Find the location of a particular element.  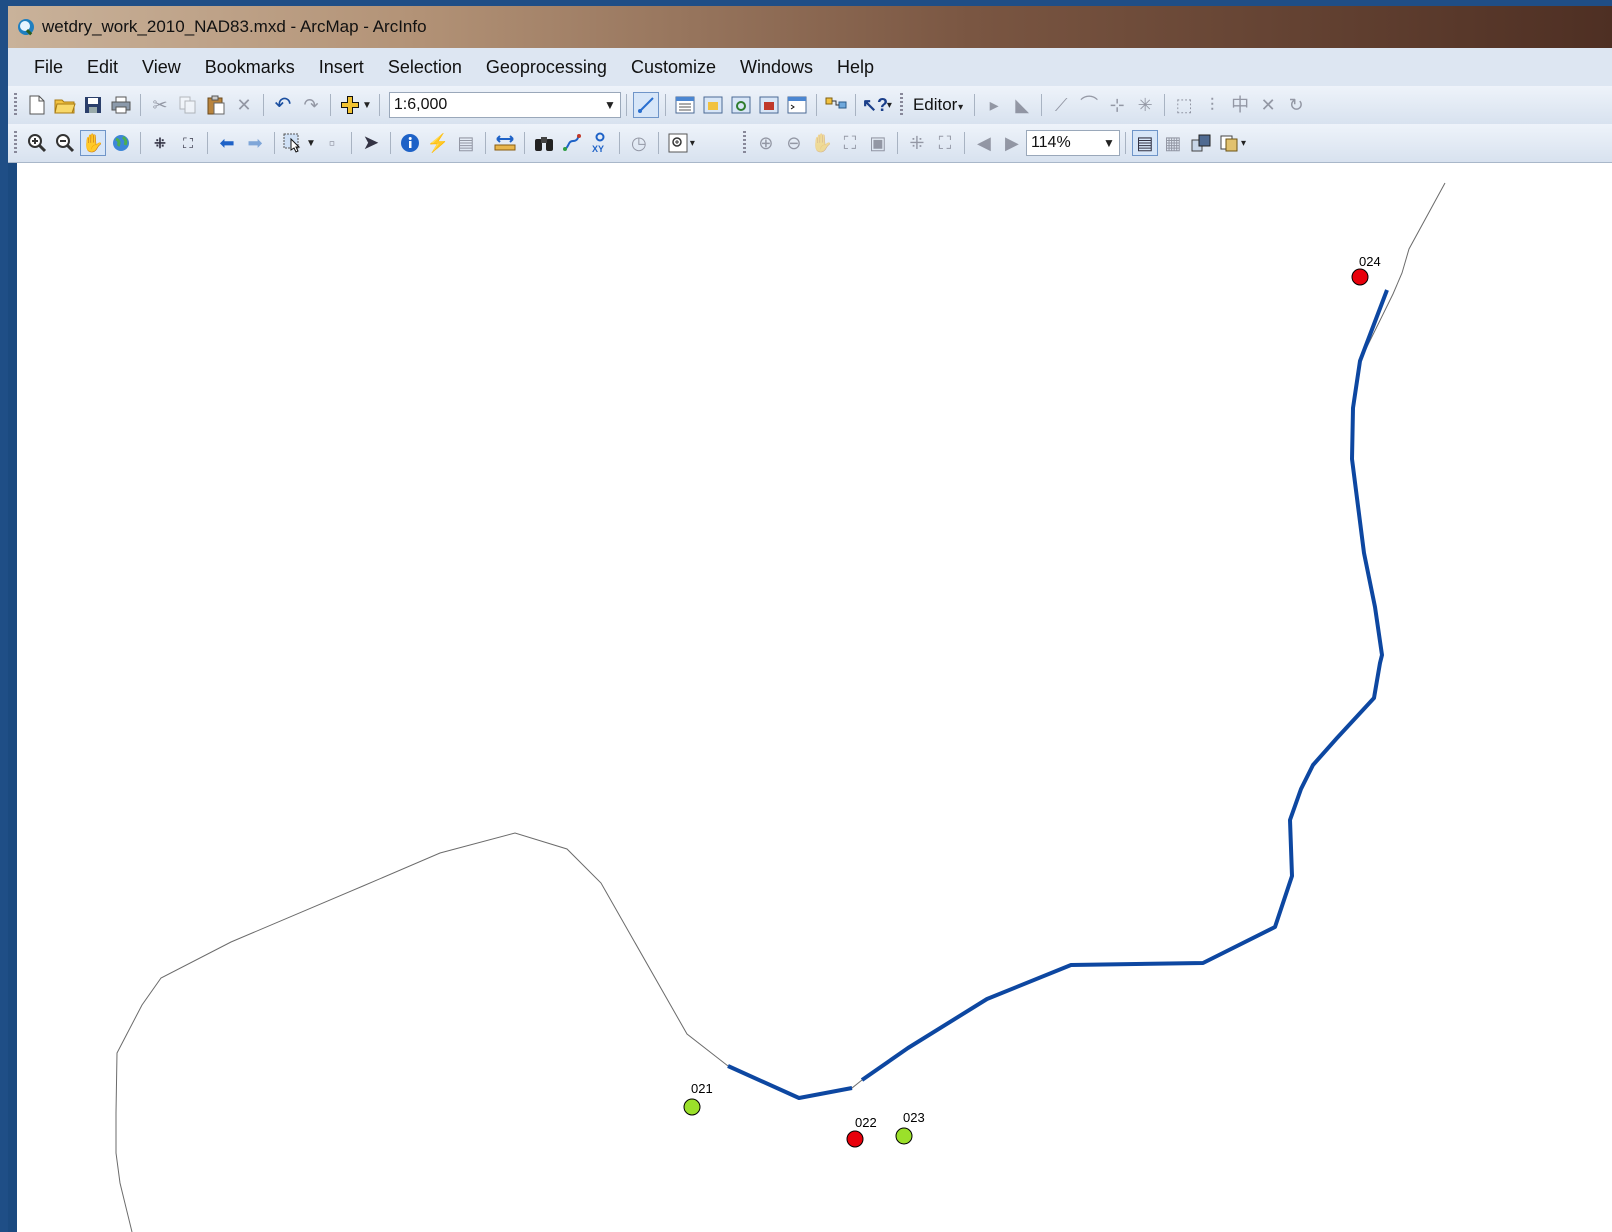

find-route-icon is located at coordinates (572, 143).